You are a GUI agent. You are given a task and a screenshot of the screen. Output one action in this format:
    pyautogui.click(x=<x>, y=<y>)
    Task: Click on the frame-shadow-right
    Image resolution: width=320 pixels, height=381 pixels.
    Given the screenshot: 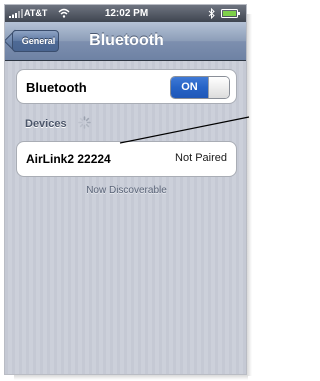 What is the action you would take?
    pyautogui.click(x=249, y=195)
    